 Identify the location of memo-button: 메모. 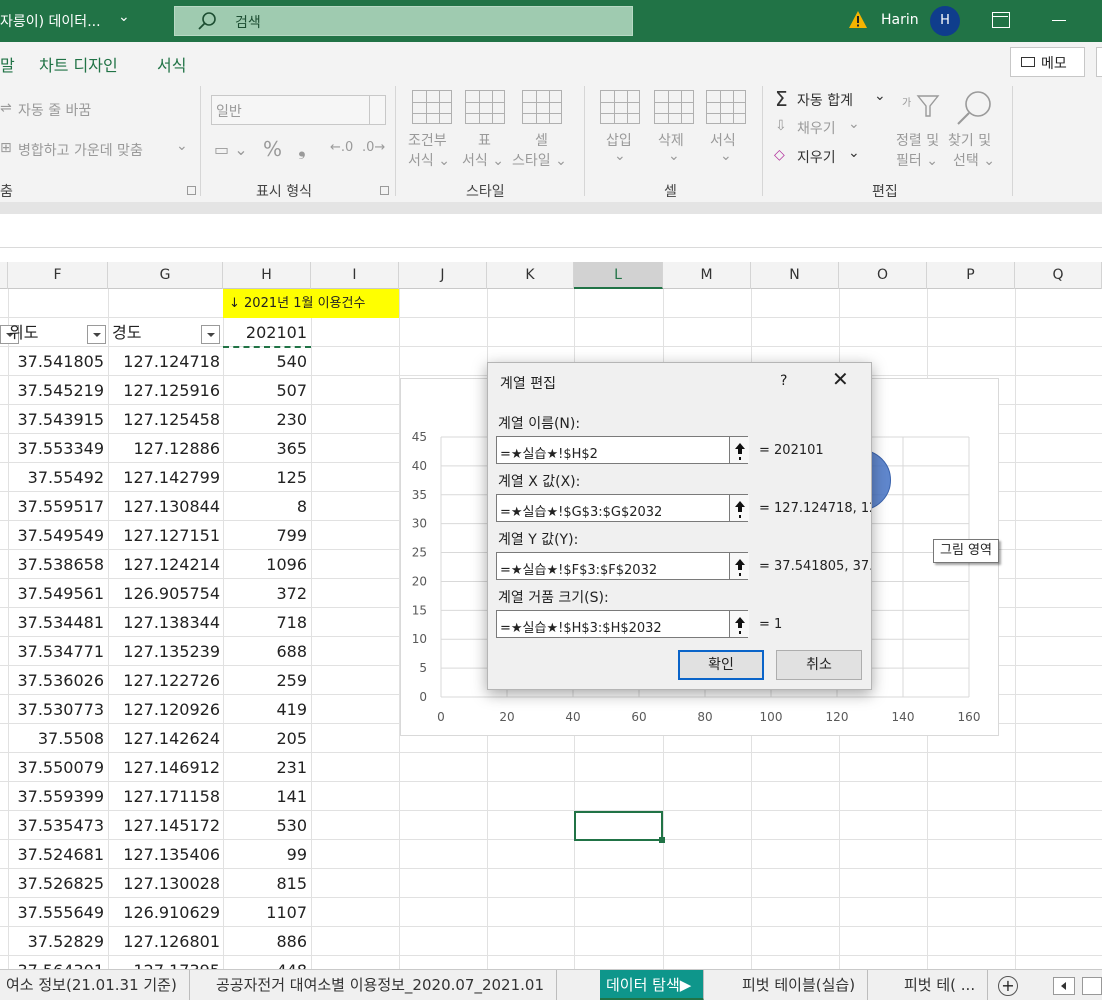
(1047, 62).